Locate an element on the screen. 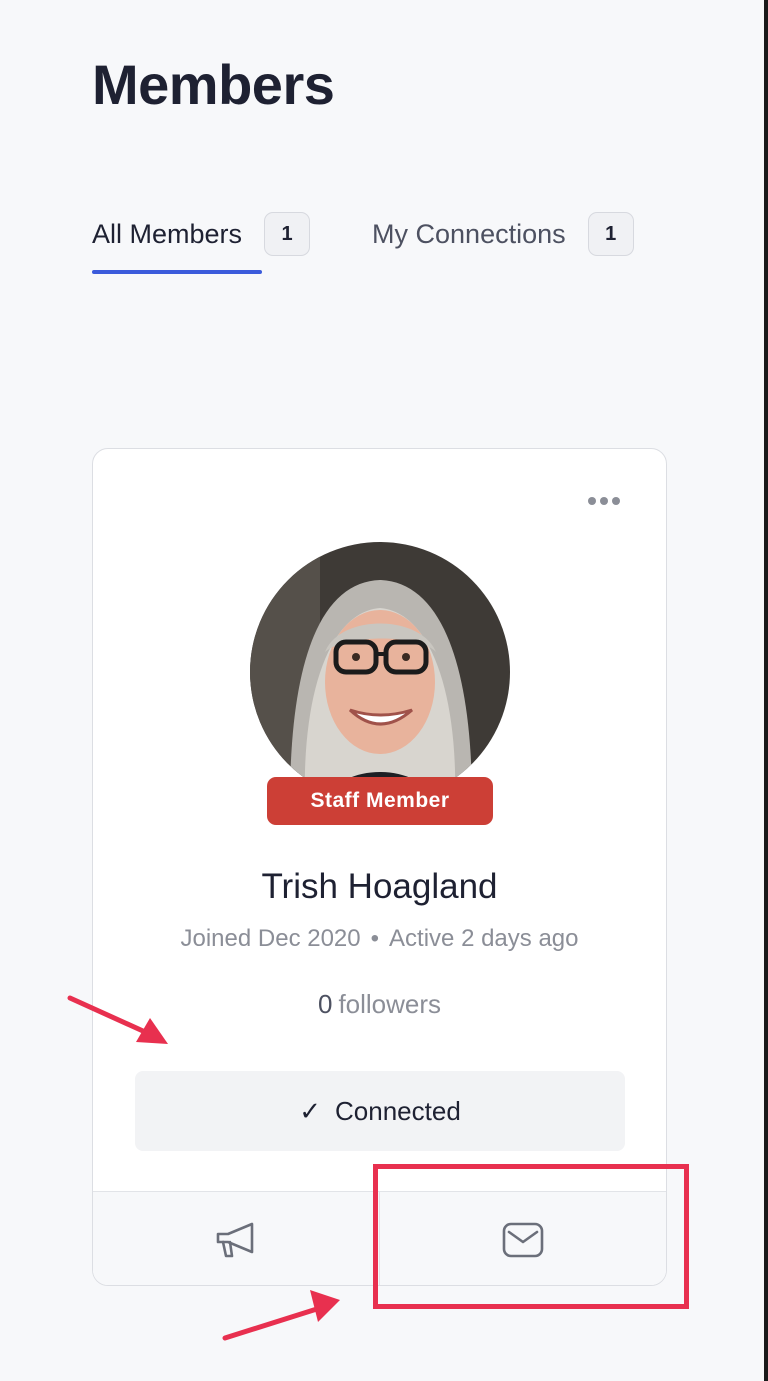 The image size is (768, 1381). megaphone-icon is located at coordinates (235, 1239).